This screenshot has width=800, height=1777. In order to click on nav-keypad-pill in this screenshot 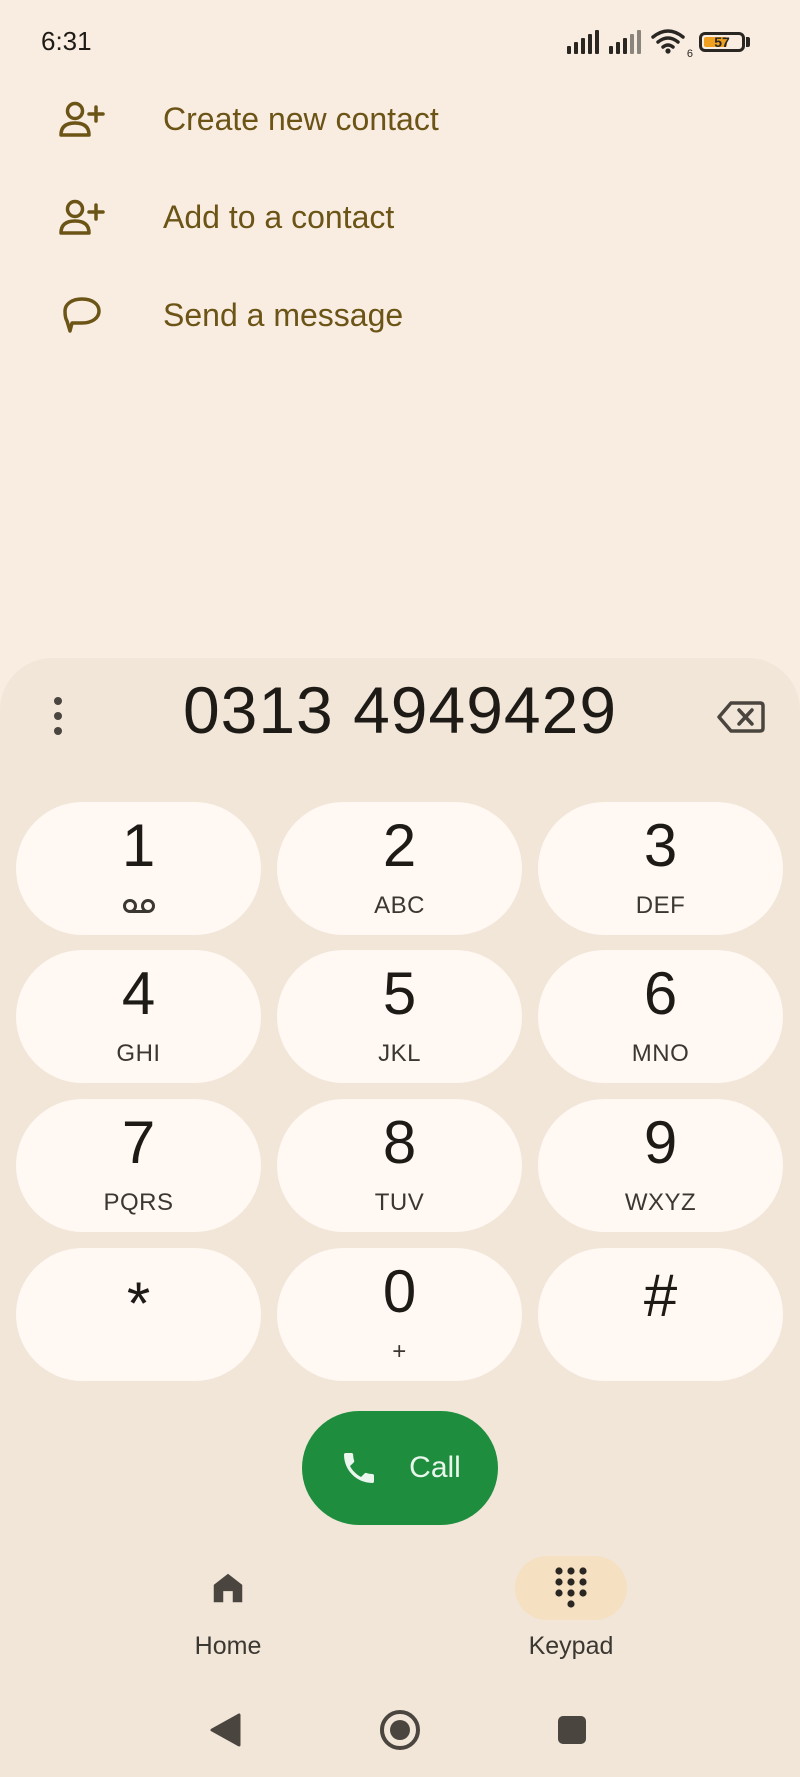, I will do `click(571, 1588)`.